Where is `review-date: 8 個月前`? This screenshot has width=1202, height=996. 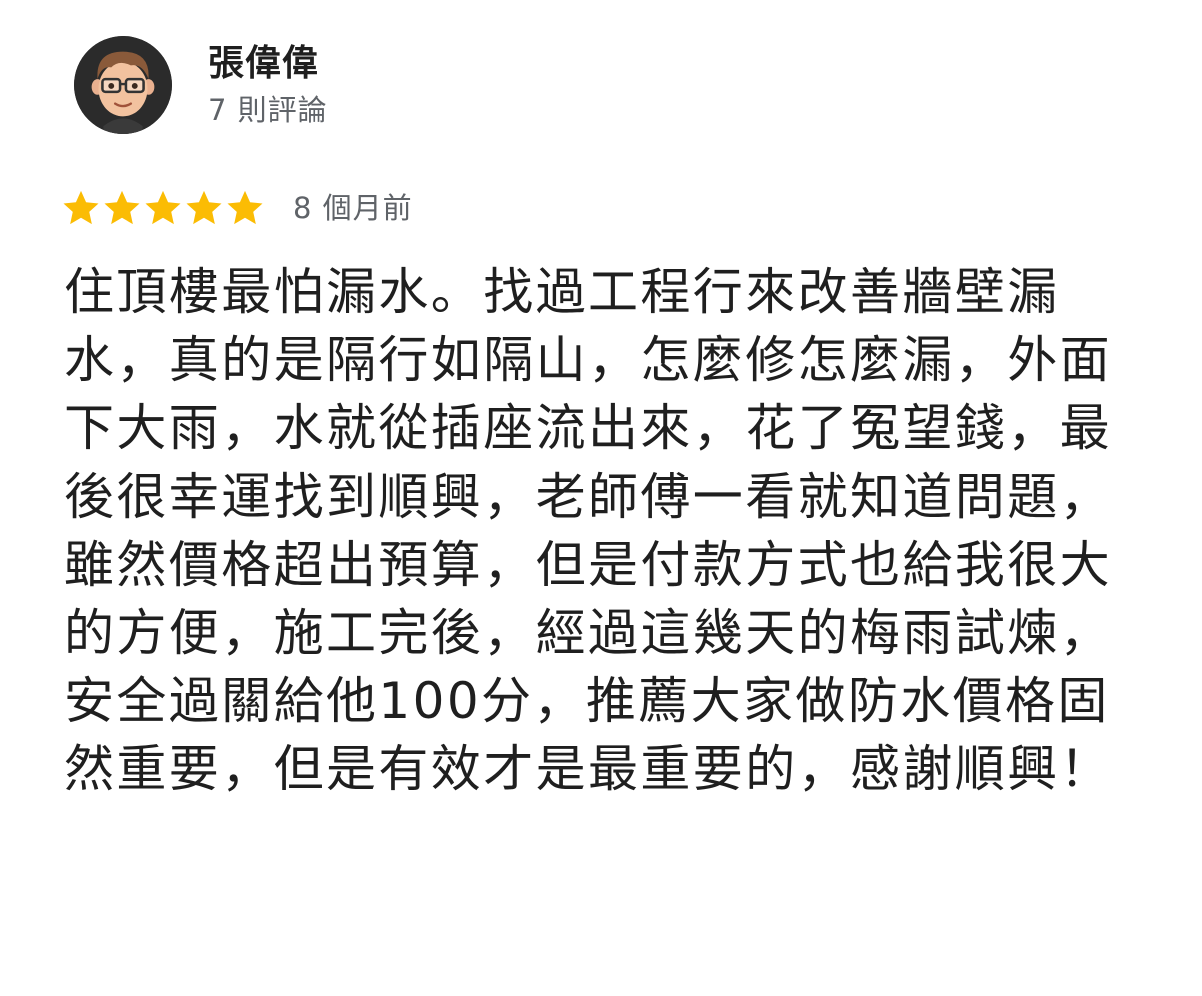
review-date: 8 個月前 is located at coordinates (353, 208).